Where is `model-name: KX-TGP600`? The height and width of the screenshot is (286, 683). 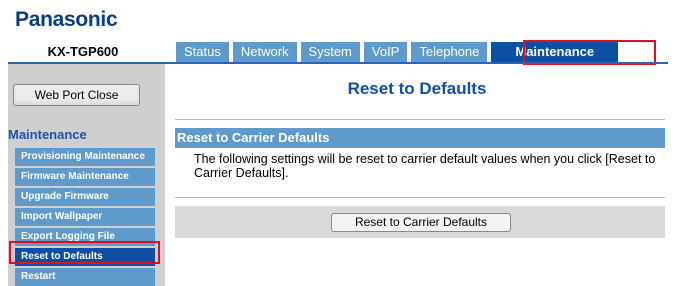
model-name: KX-TGP600 is located at coordinates (83, 51).